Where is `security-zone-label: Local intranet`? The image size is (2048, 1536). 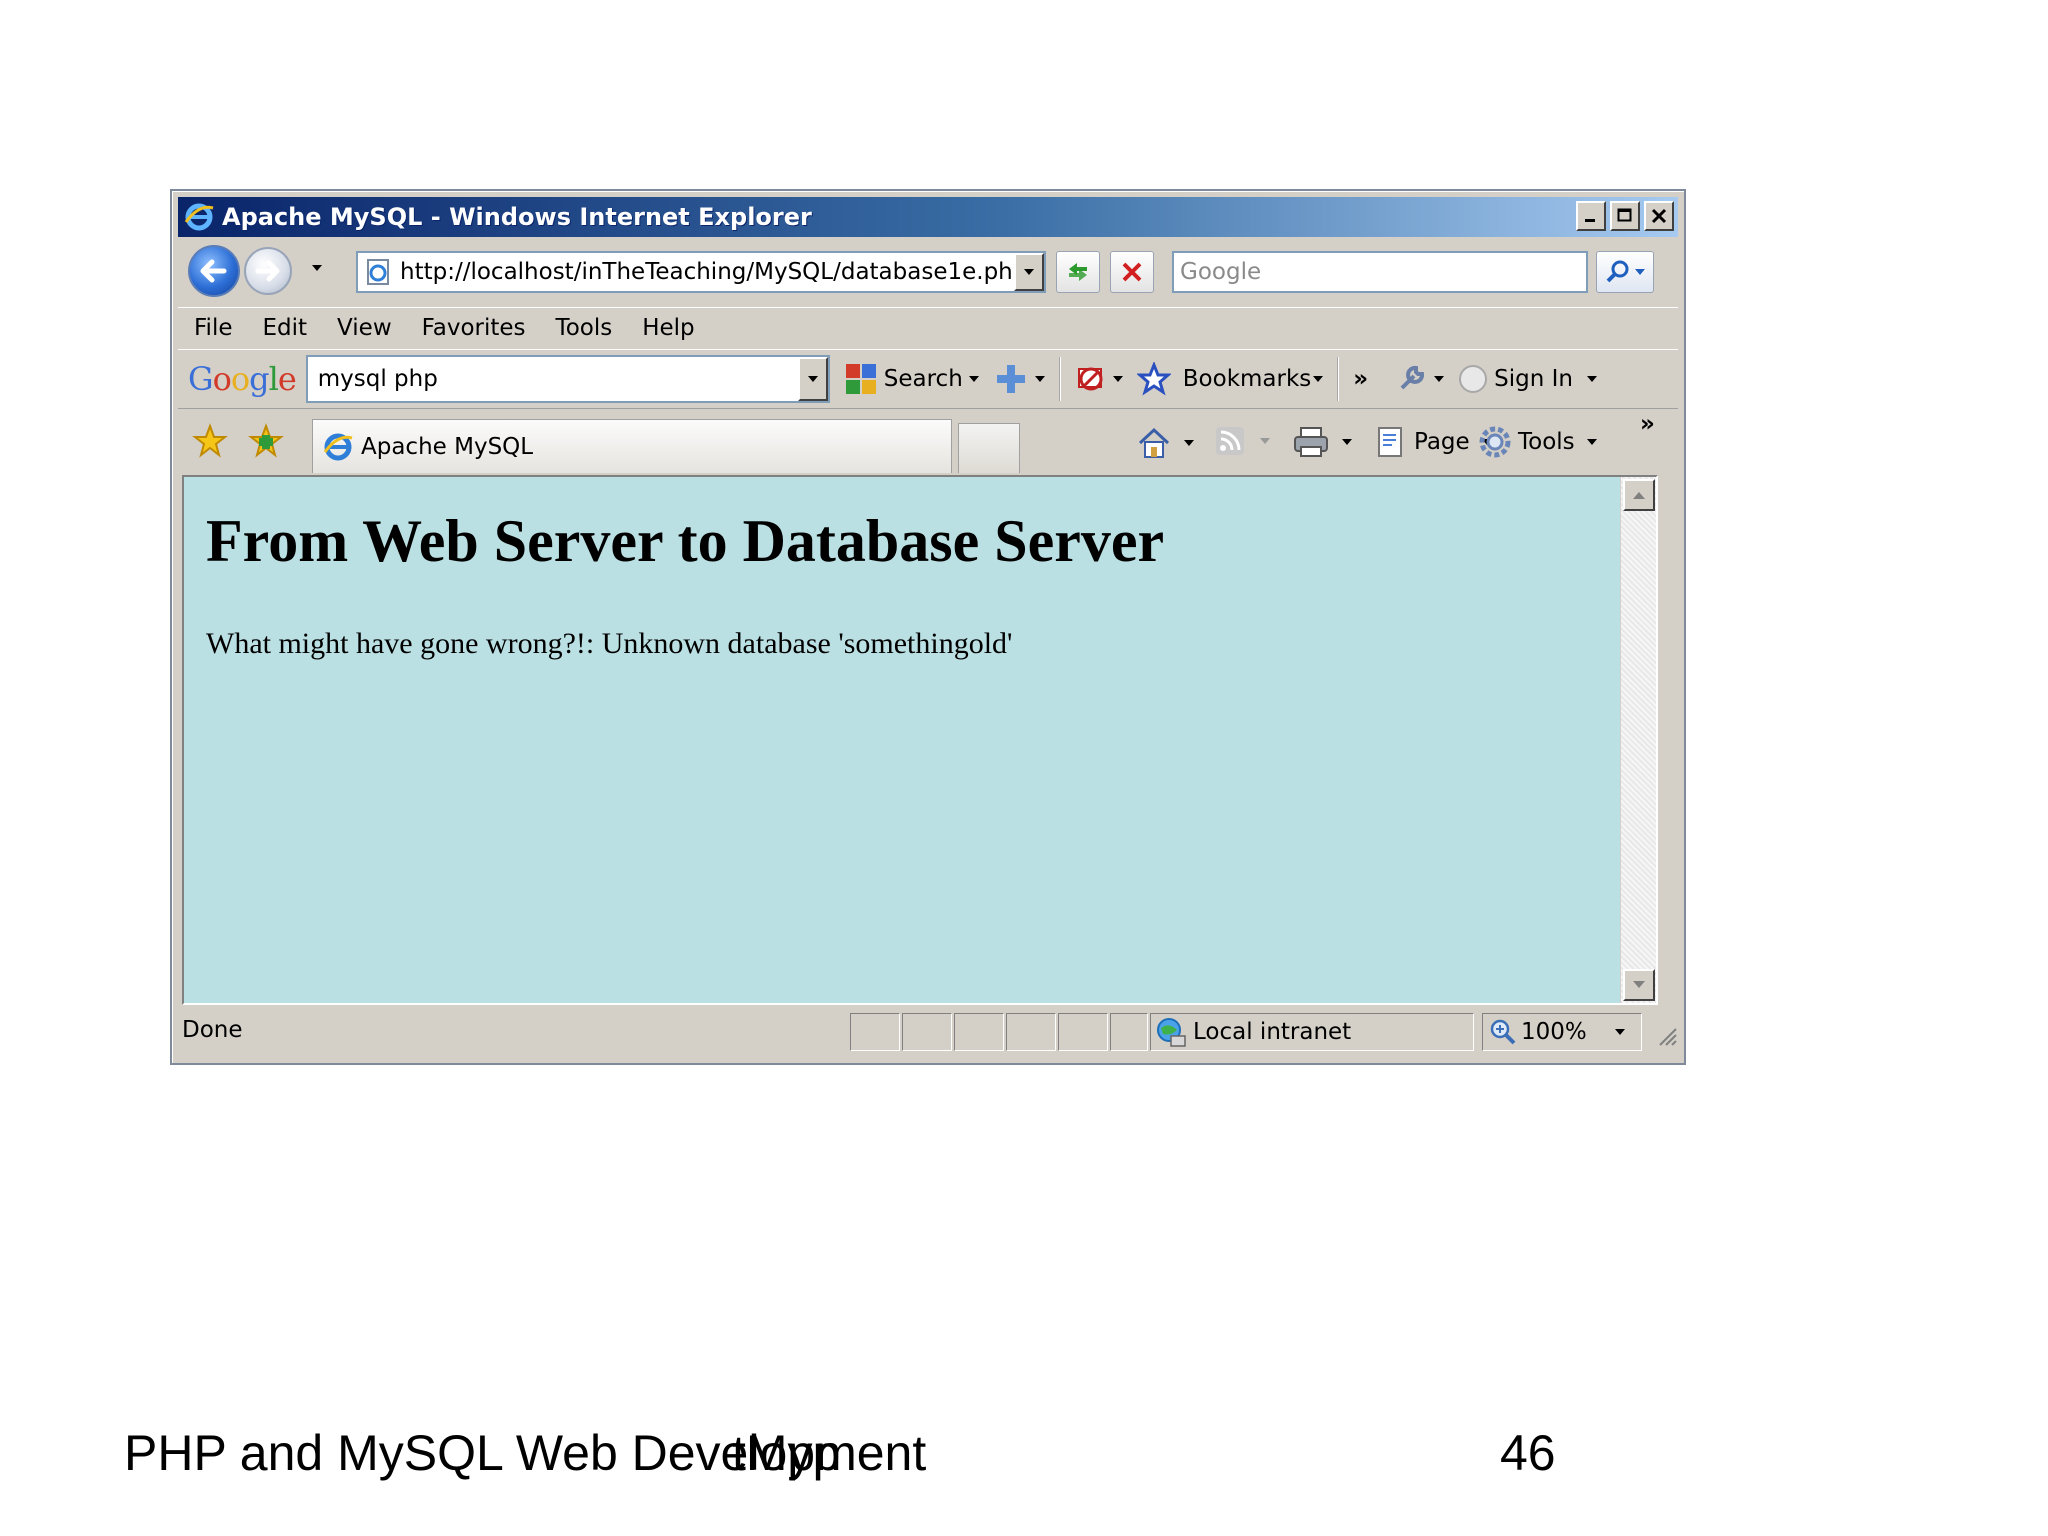
security-zone-label: Local intranet is located at coordinates (1272, 1032).